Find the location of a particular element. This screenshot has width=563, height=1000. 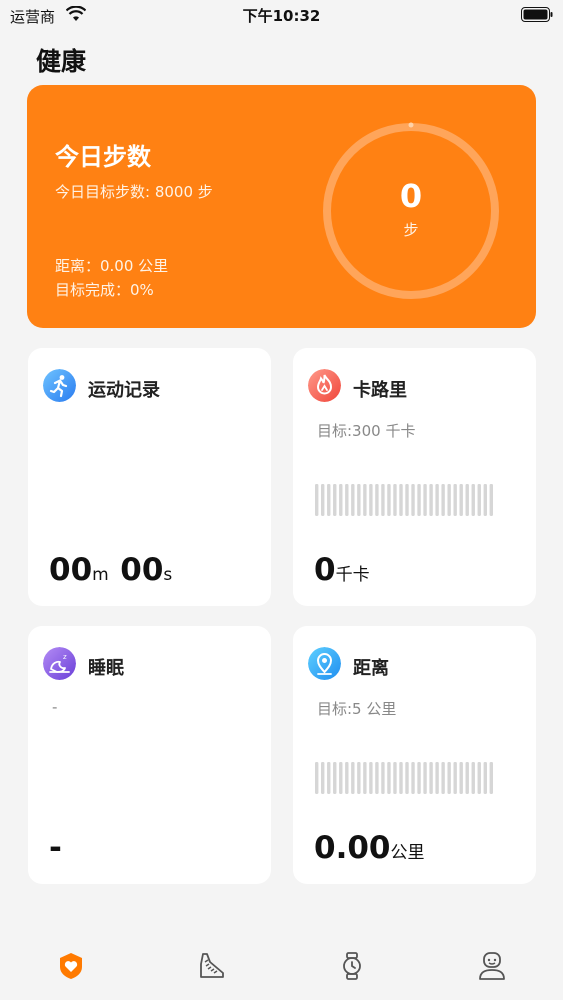

status-bar: 运营商 下午10:32 is located at coordinates (281, 15).